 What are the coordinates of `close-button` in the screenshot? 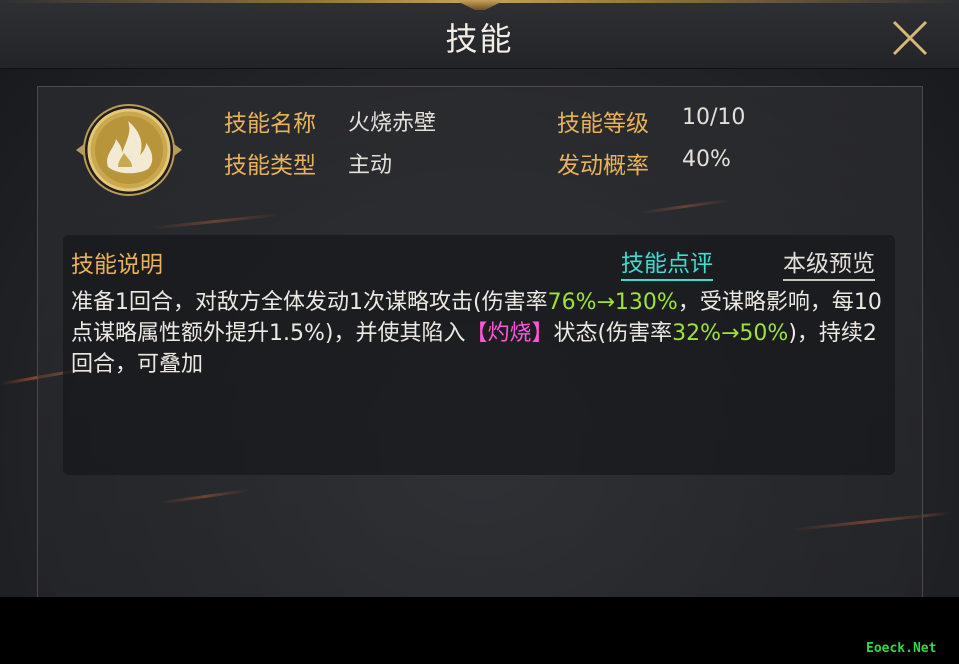 It's located at (910, 38).